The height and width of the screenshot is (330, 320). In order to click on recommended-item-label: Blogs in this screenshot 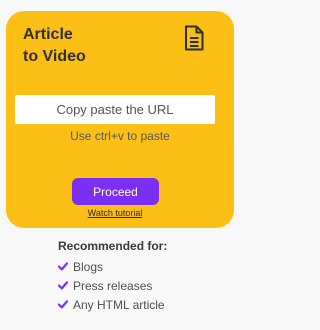, I will do `click(88, 266)`.